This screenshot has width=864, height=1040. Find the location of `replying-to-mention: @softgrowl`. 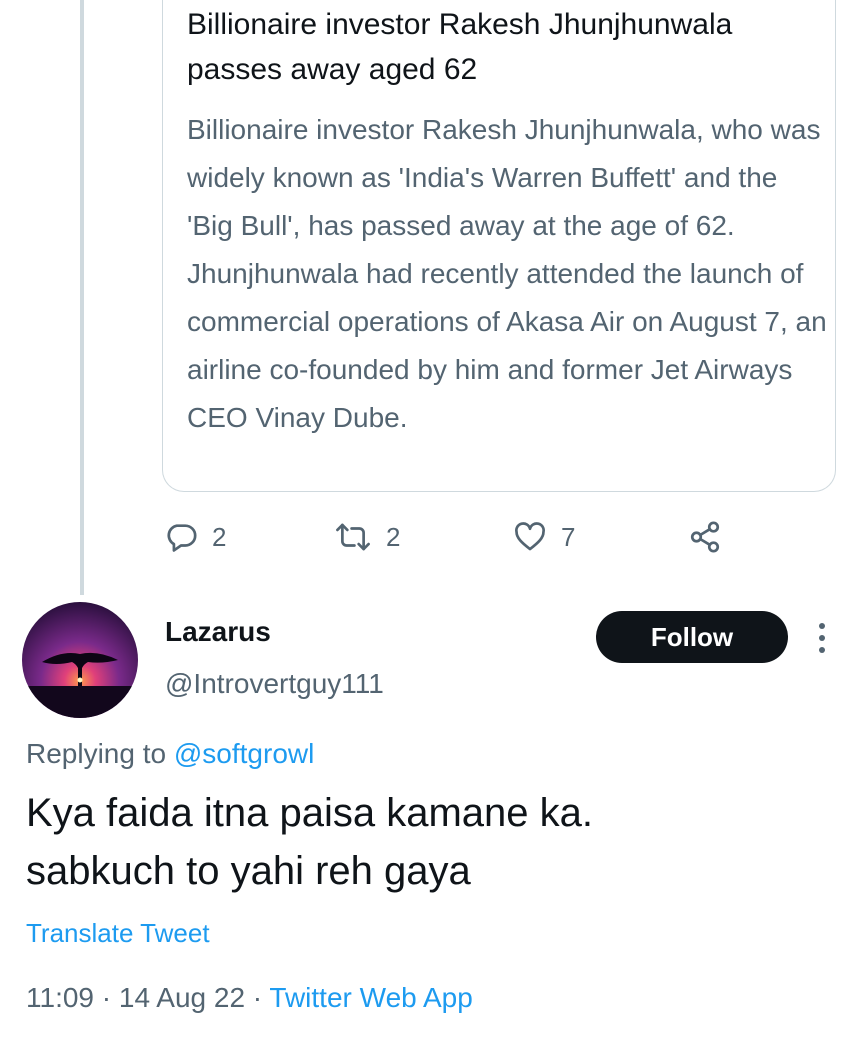

replying-to-mention: @softgrowl is located at coordinates (244, 753).